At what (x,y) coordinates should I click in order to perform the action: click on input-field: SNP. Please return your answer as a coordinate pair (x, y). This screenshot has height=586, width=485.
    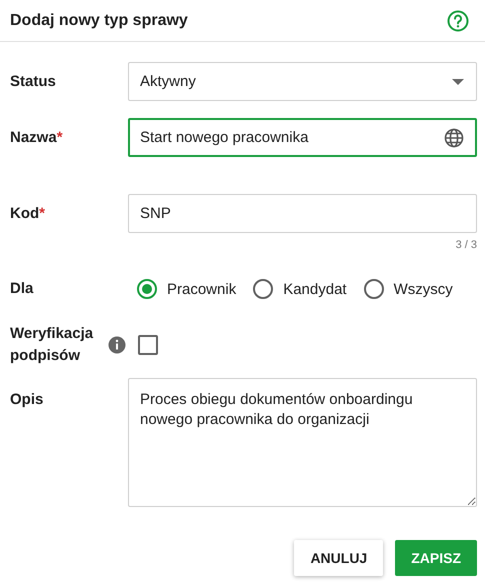
    Looking at the image, I should click on (302, 213).